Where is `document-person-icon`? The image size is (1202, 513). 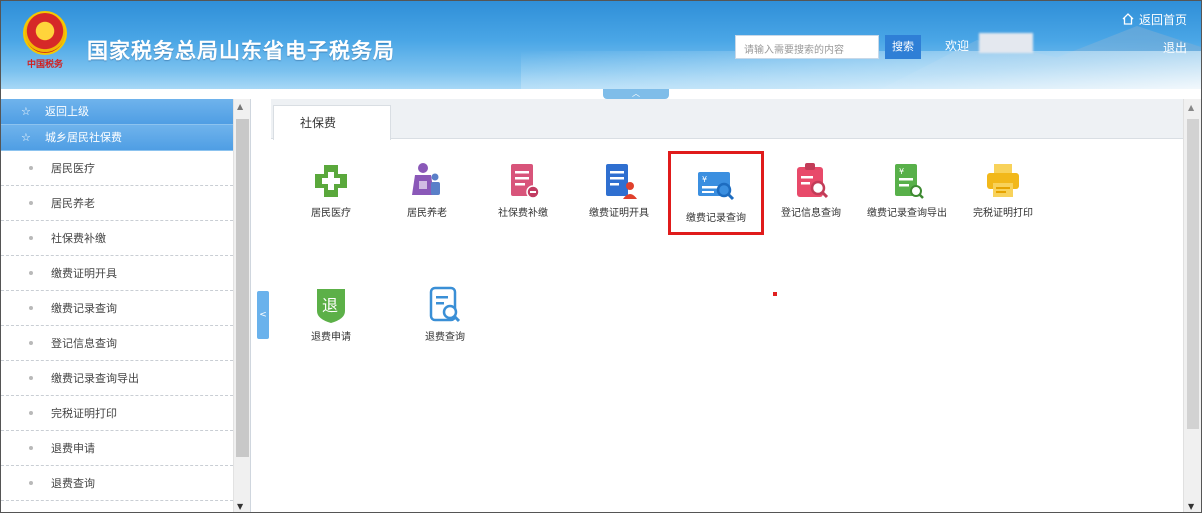 document-person-icon is located at coordinates (621, 181).